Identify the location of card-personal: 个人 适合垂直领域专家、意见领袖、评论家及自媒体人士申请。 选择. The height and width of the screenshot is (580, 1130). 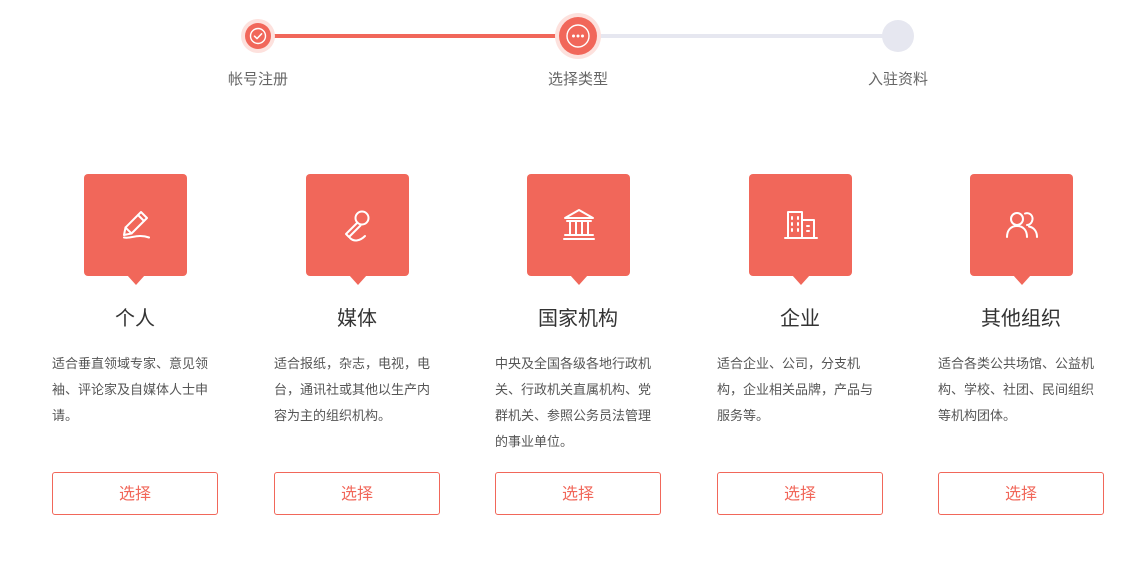
(135, 354).